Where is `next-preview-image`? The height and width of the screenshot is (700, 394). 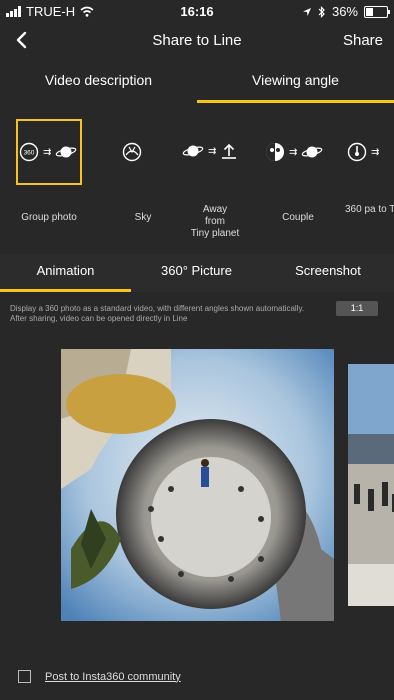 next-preview-image is located at coordinates (371, 485).